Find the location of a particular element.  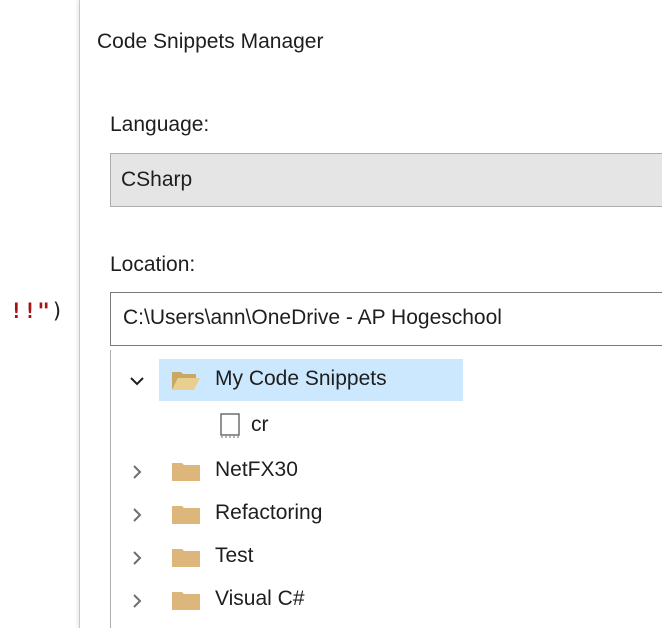

location-label: Location: is located at coordinates (153, 264).